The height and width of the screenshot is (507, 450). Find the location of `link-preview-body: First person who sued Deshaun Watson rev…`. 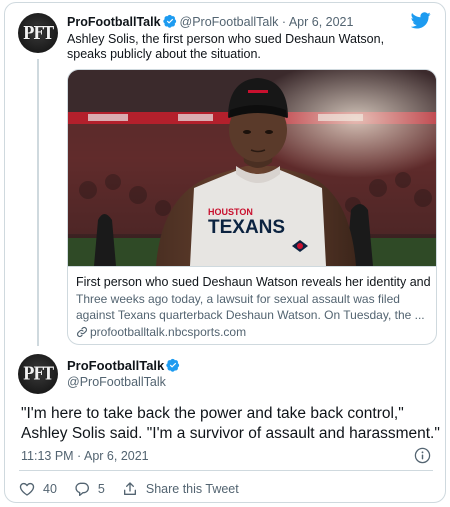

link-preview-body: First person who sued Deshaun Watson rev… is located at coordinates (252, 305).